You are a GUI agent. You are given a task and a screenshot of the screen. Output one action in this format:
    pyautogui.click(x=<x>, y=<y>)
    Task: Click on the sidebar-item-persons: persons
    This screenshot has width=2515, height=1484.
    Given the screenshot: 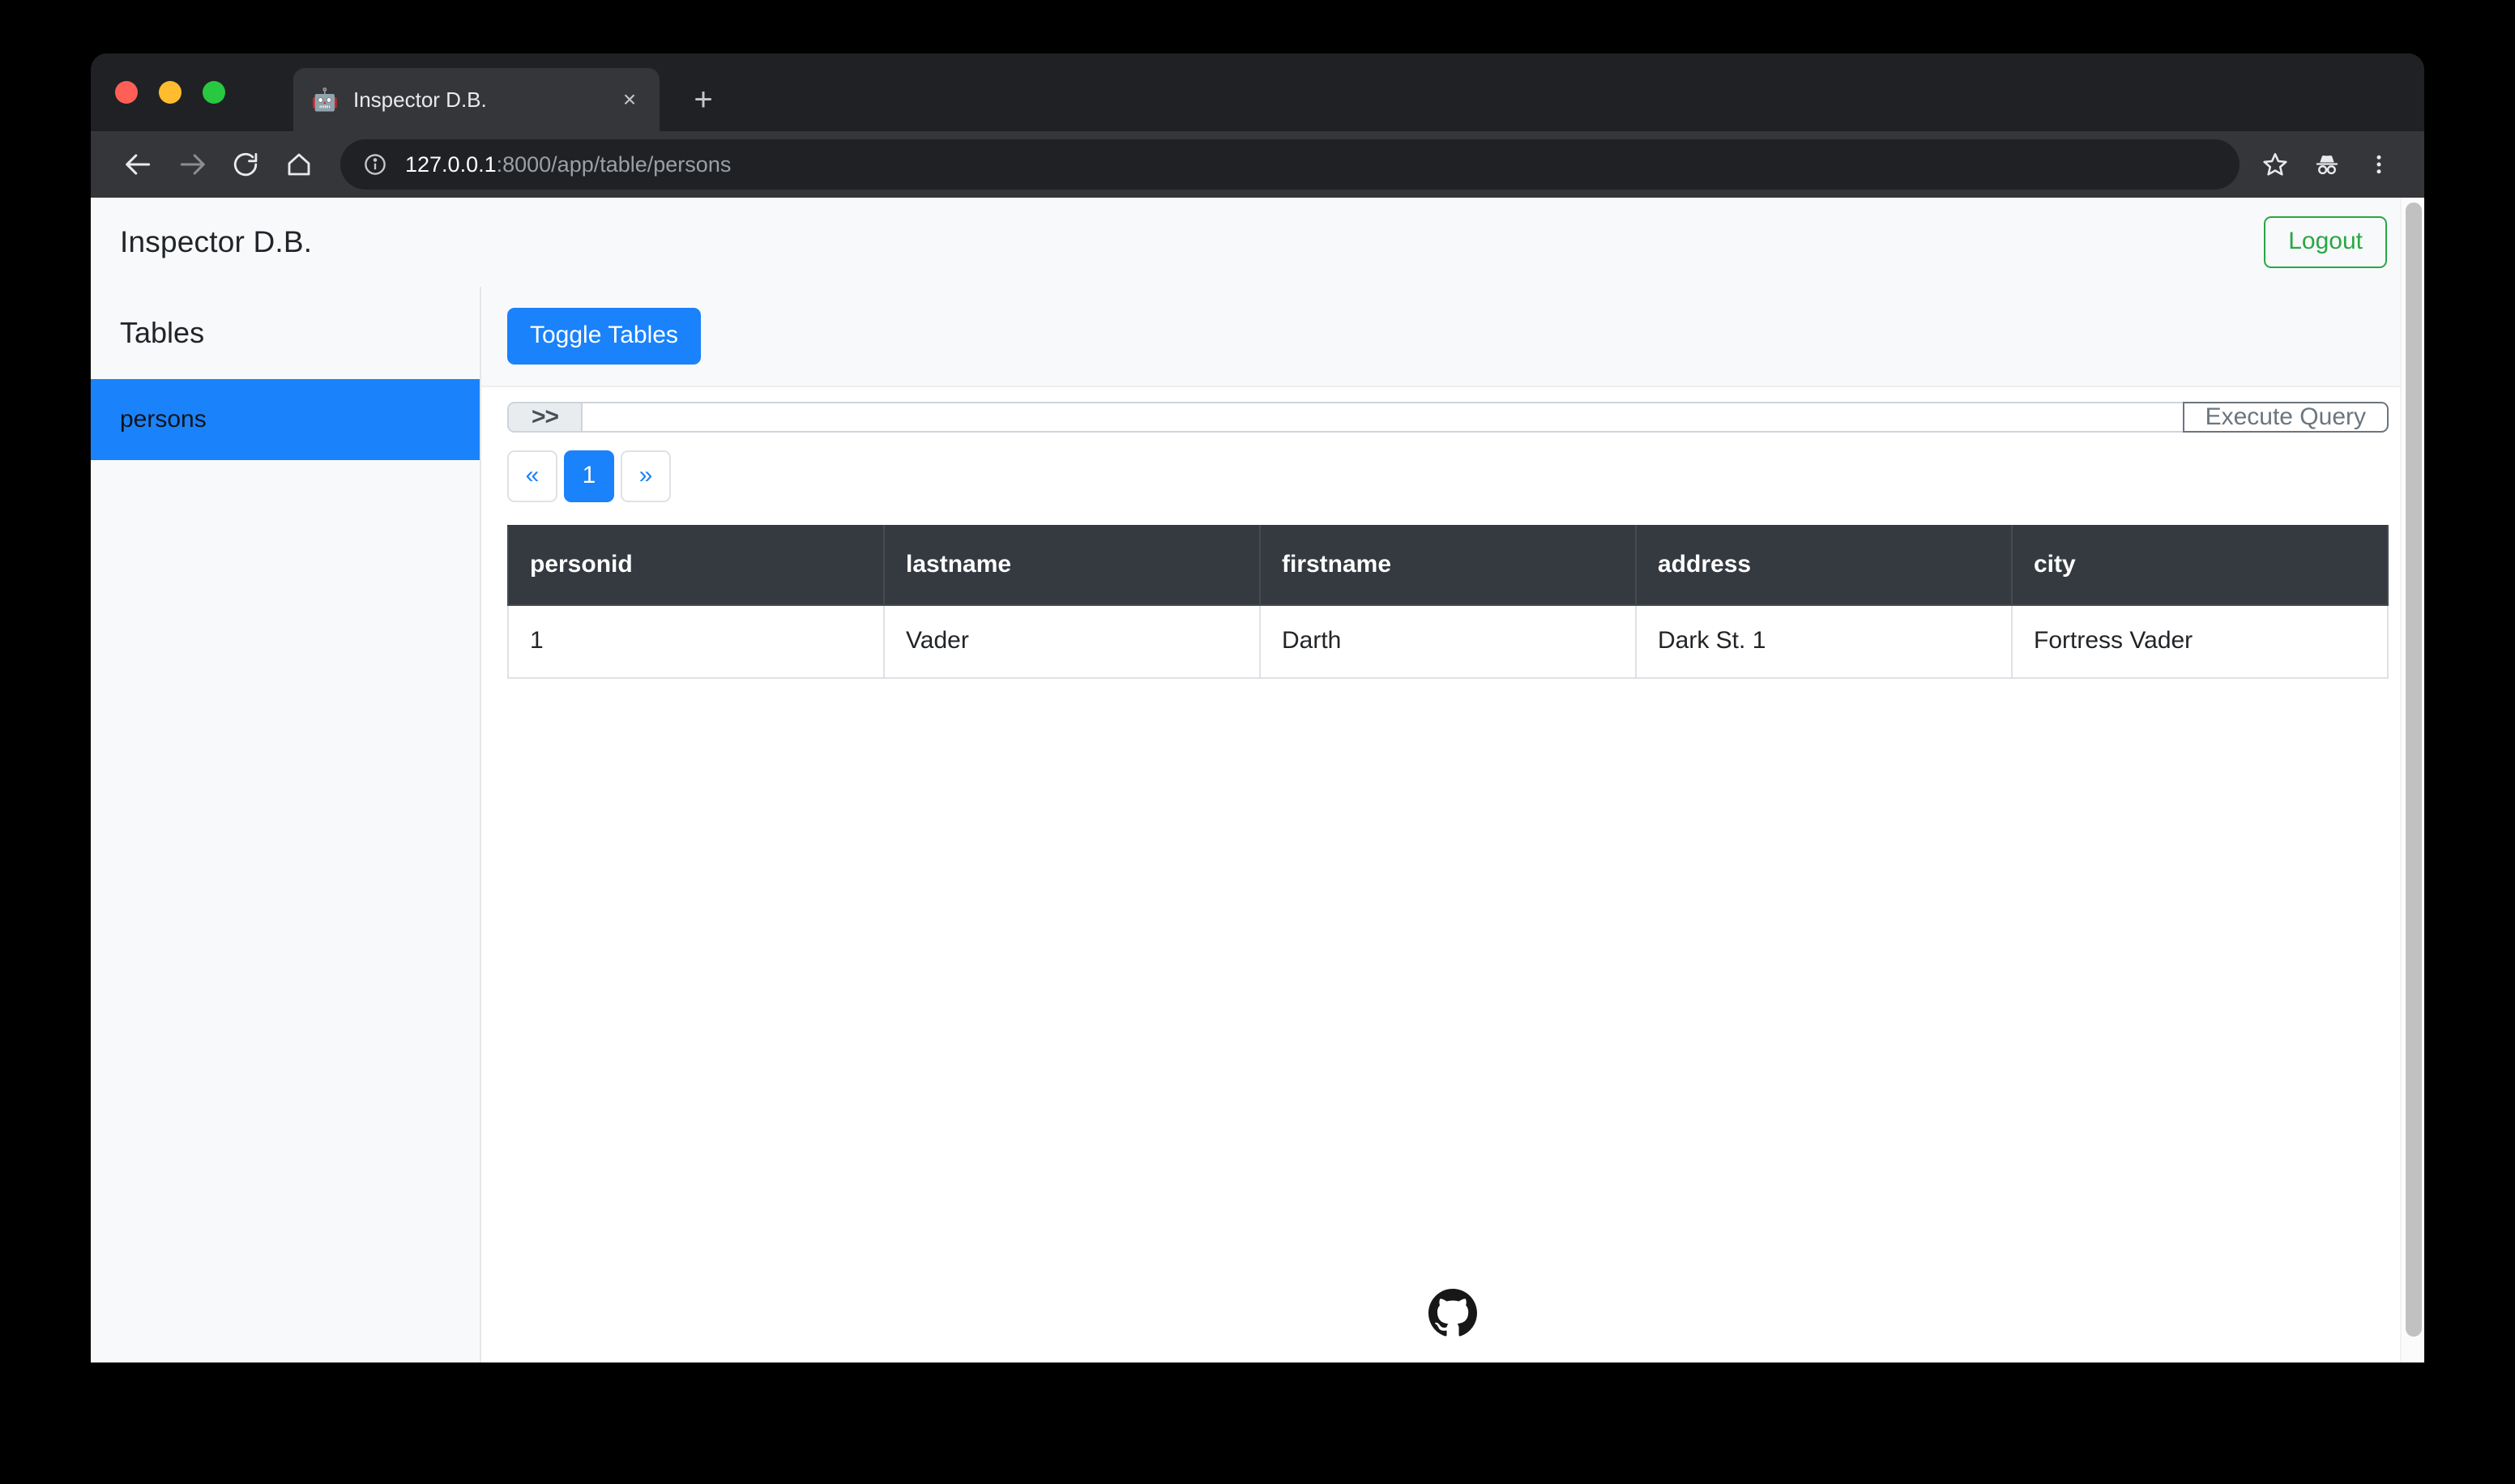 What is the action you would take?
    pyautogui.click(x=285, y=419)
    